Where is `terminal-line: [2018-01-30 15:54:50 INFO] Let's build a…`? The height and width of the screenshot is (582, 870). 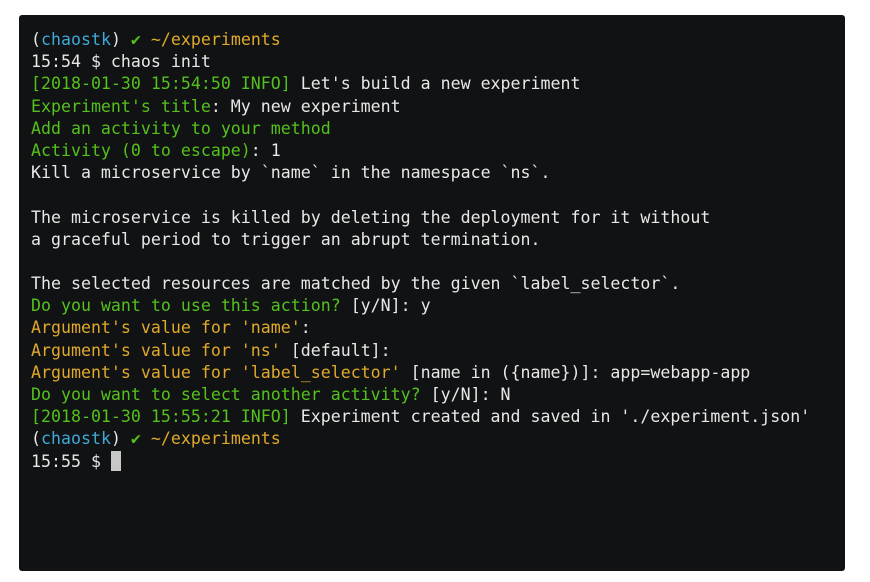 terminal-line: [2018-01-30 15:54:50 INFO] Let's build a… is located at coordinates (438, 84).